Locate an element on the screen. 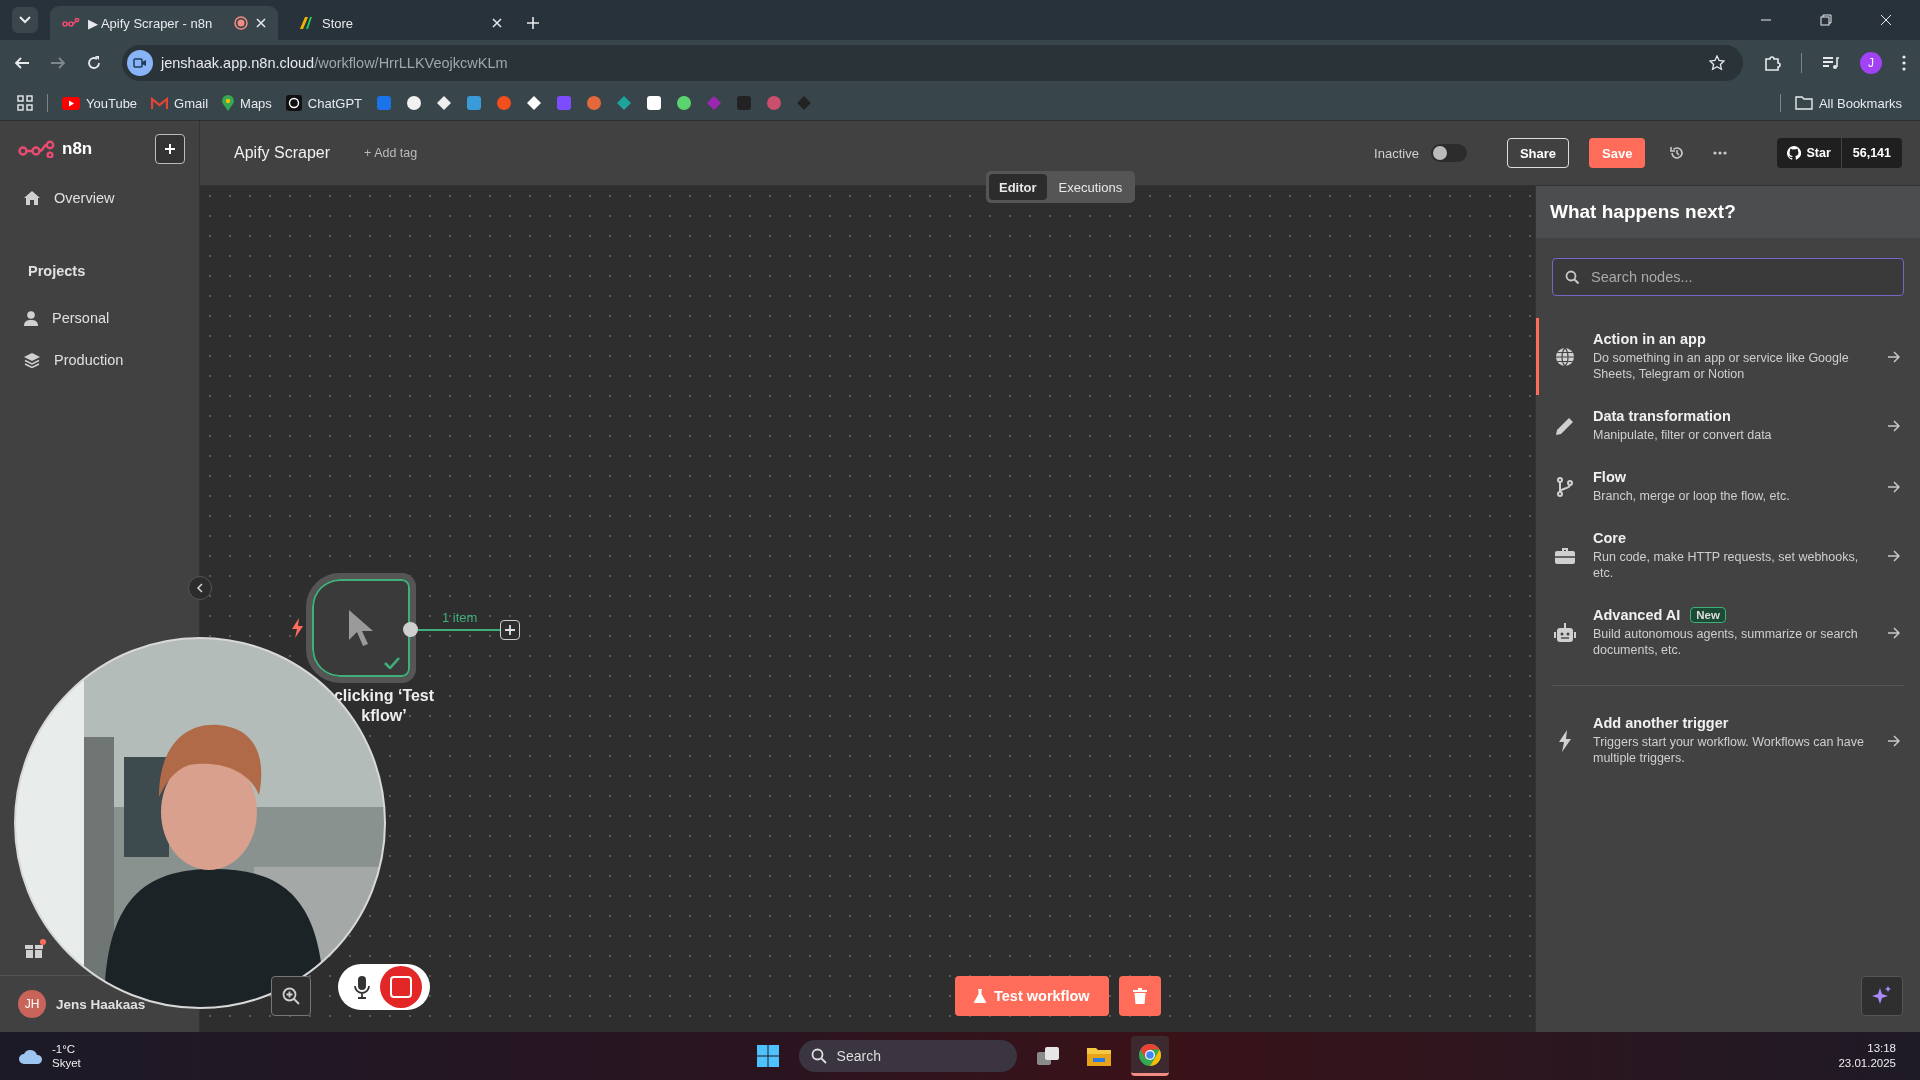  logo-text: n8n is located at coordinates (77, 149).